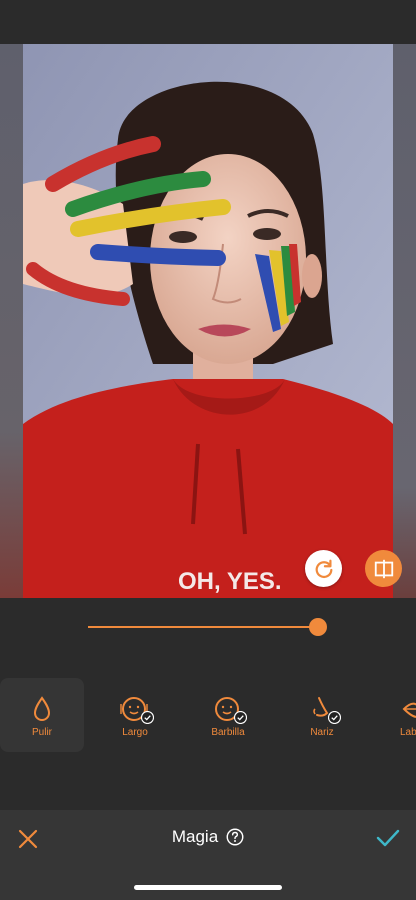 Image resolution: width=416 pixels, height=900 pixels. Describe the element at coordinates (136, 709) in the screenshot. I see `face-length-icon` at that location.